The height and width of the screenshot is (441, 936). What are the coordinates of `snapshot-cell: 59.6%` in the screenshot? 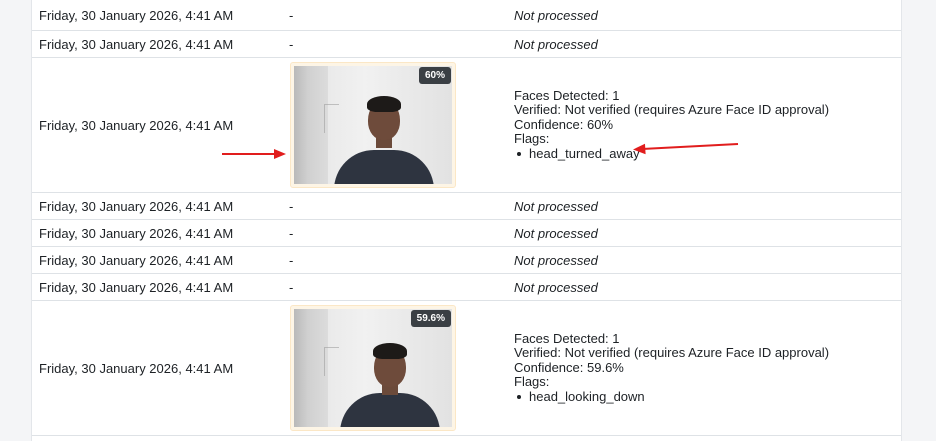 It's located at (394, 368).